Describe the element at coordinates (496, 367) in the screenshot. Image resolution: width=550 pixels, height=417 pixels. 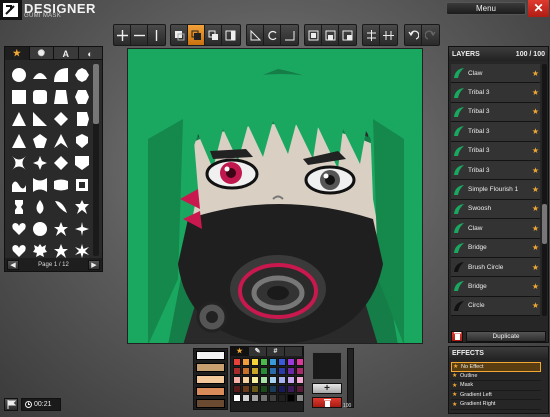
I see `effect-item: ★ No Effect` at that location.